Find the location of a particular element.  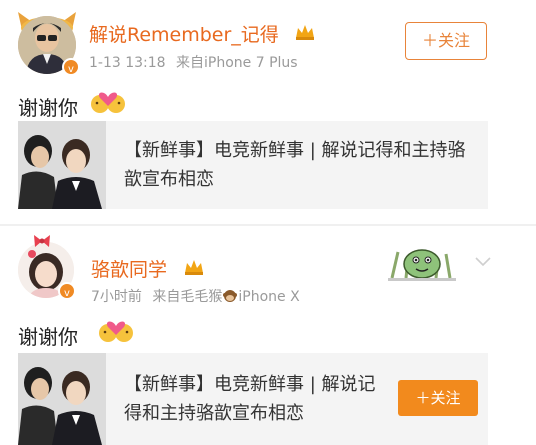

card2-thumbnail is located at coordinates (62, 399).